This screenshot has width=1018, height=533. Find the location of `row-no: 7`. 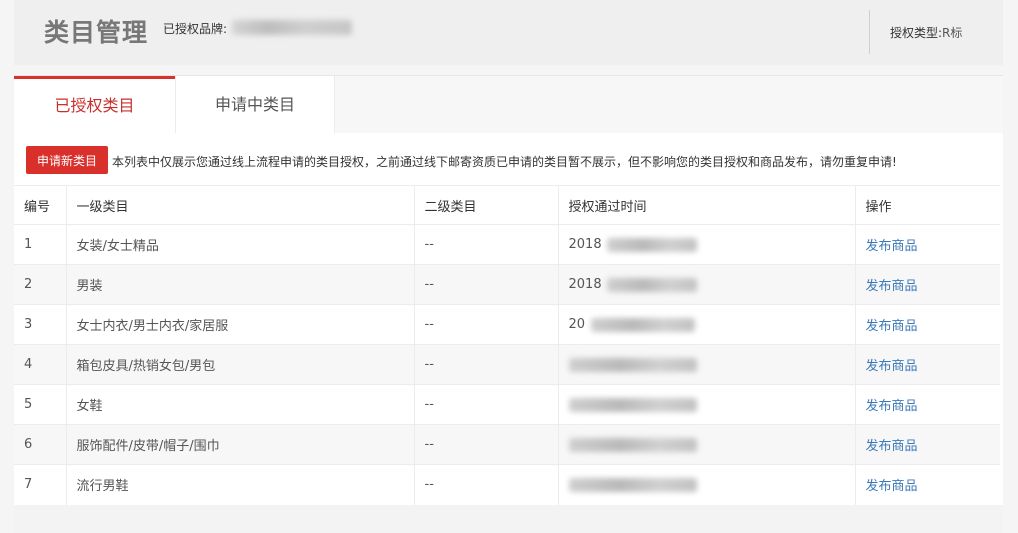

row-no: 7 is located at coordinates (40, 484).